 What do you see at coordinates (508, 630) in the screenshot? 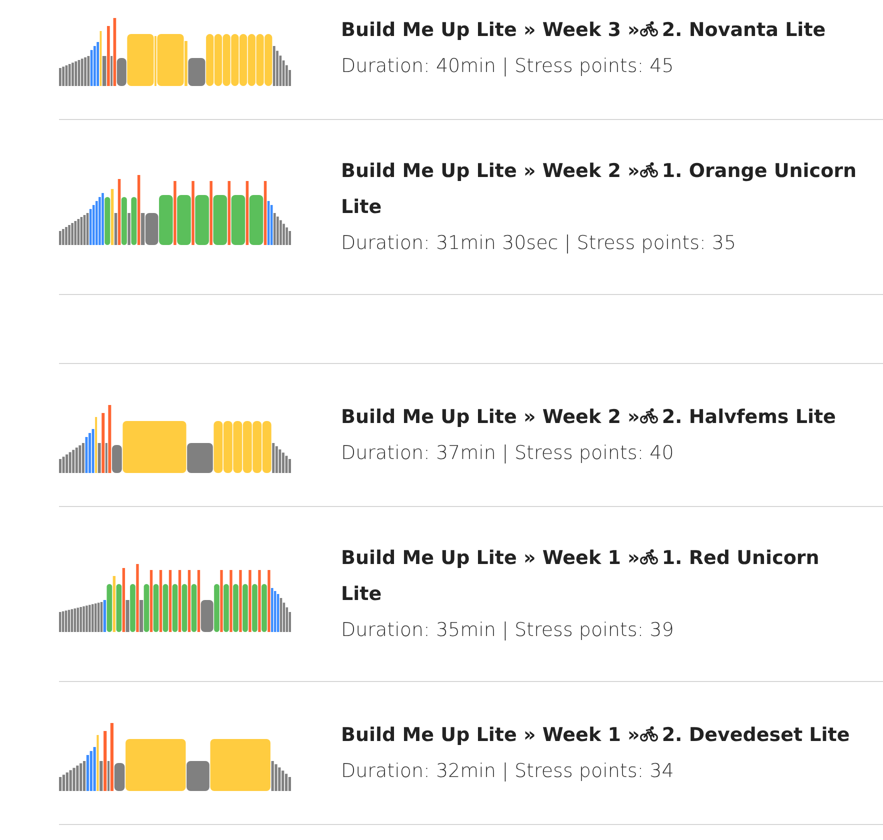
I see `workout-details: Duration: 35min | Stress points: 39` at bounding box center [508, 630].